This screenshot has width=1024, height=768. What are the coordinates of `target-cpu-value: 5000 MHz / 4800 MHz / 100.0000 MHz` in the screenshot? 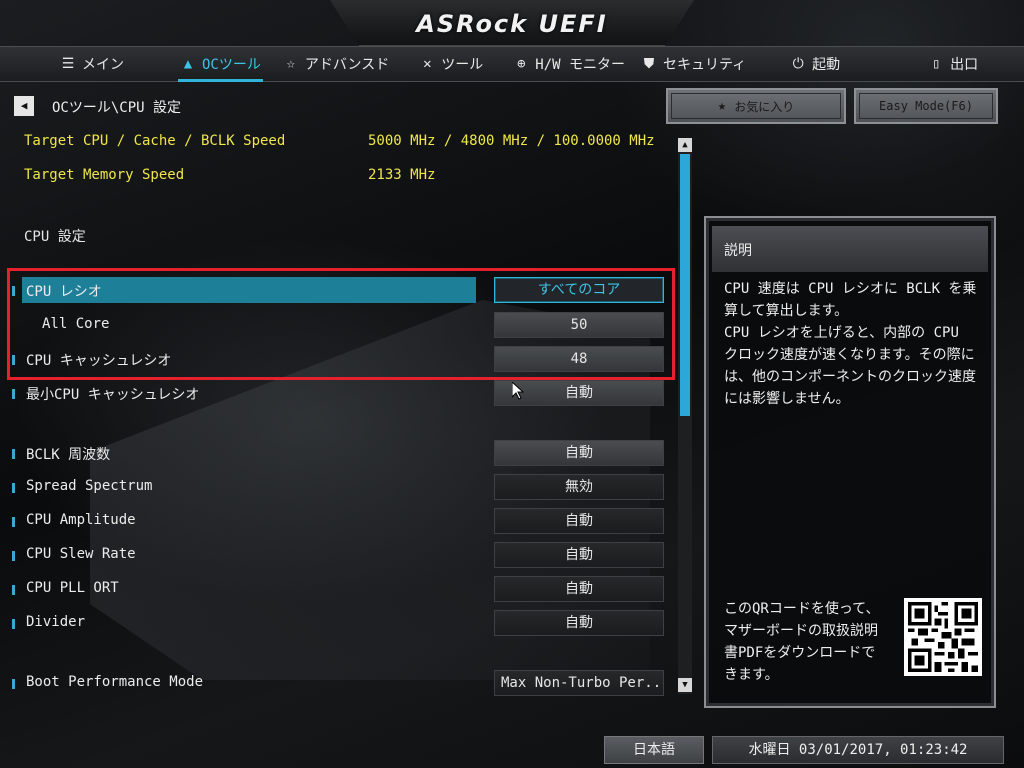 It's located at (511, 141).